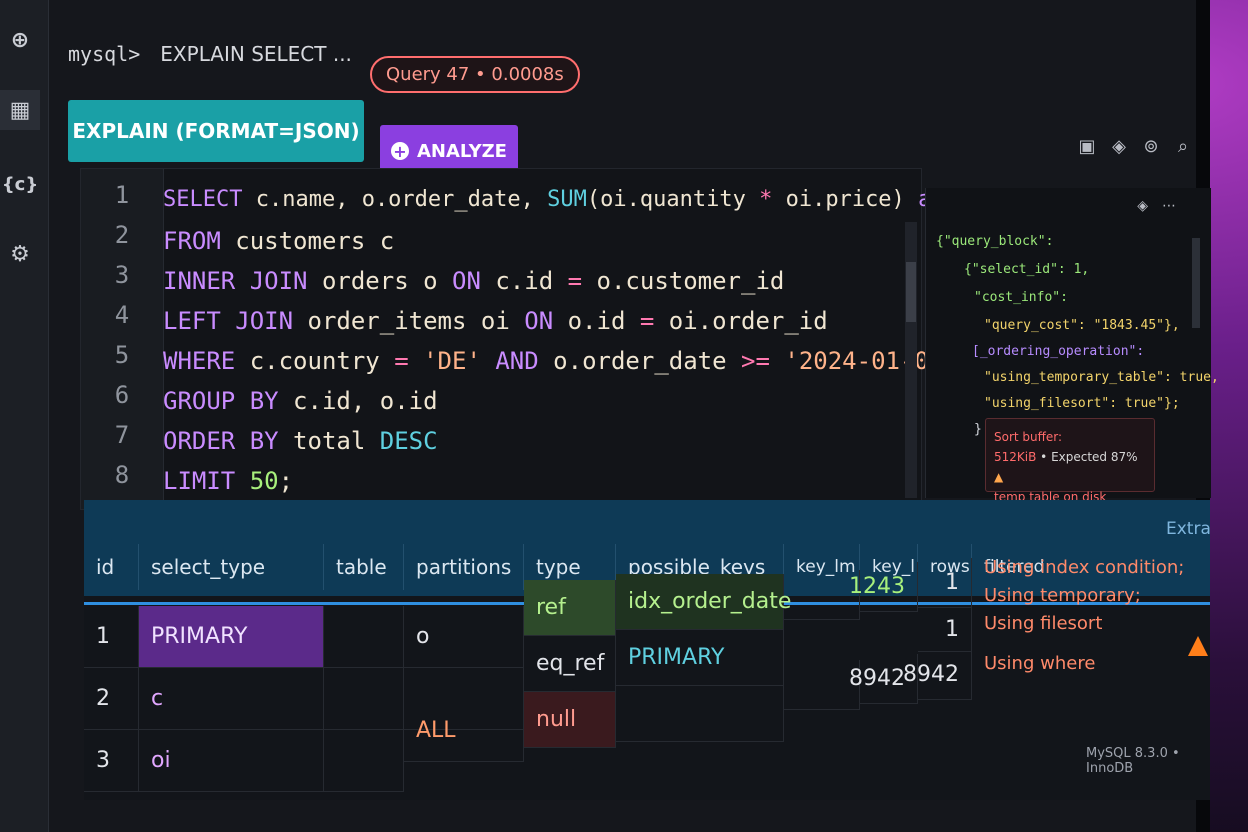 This screenshot has width=1248, height=832. Describe the element at coordinates (122, 475) in the screenshot. I see `line-number: 8` at that location.